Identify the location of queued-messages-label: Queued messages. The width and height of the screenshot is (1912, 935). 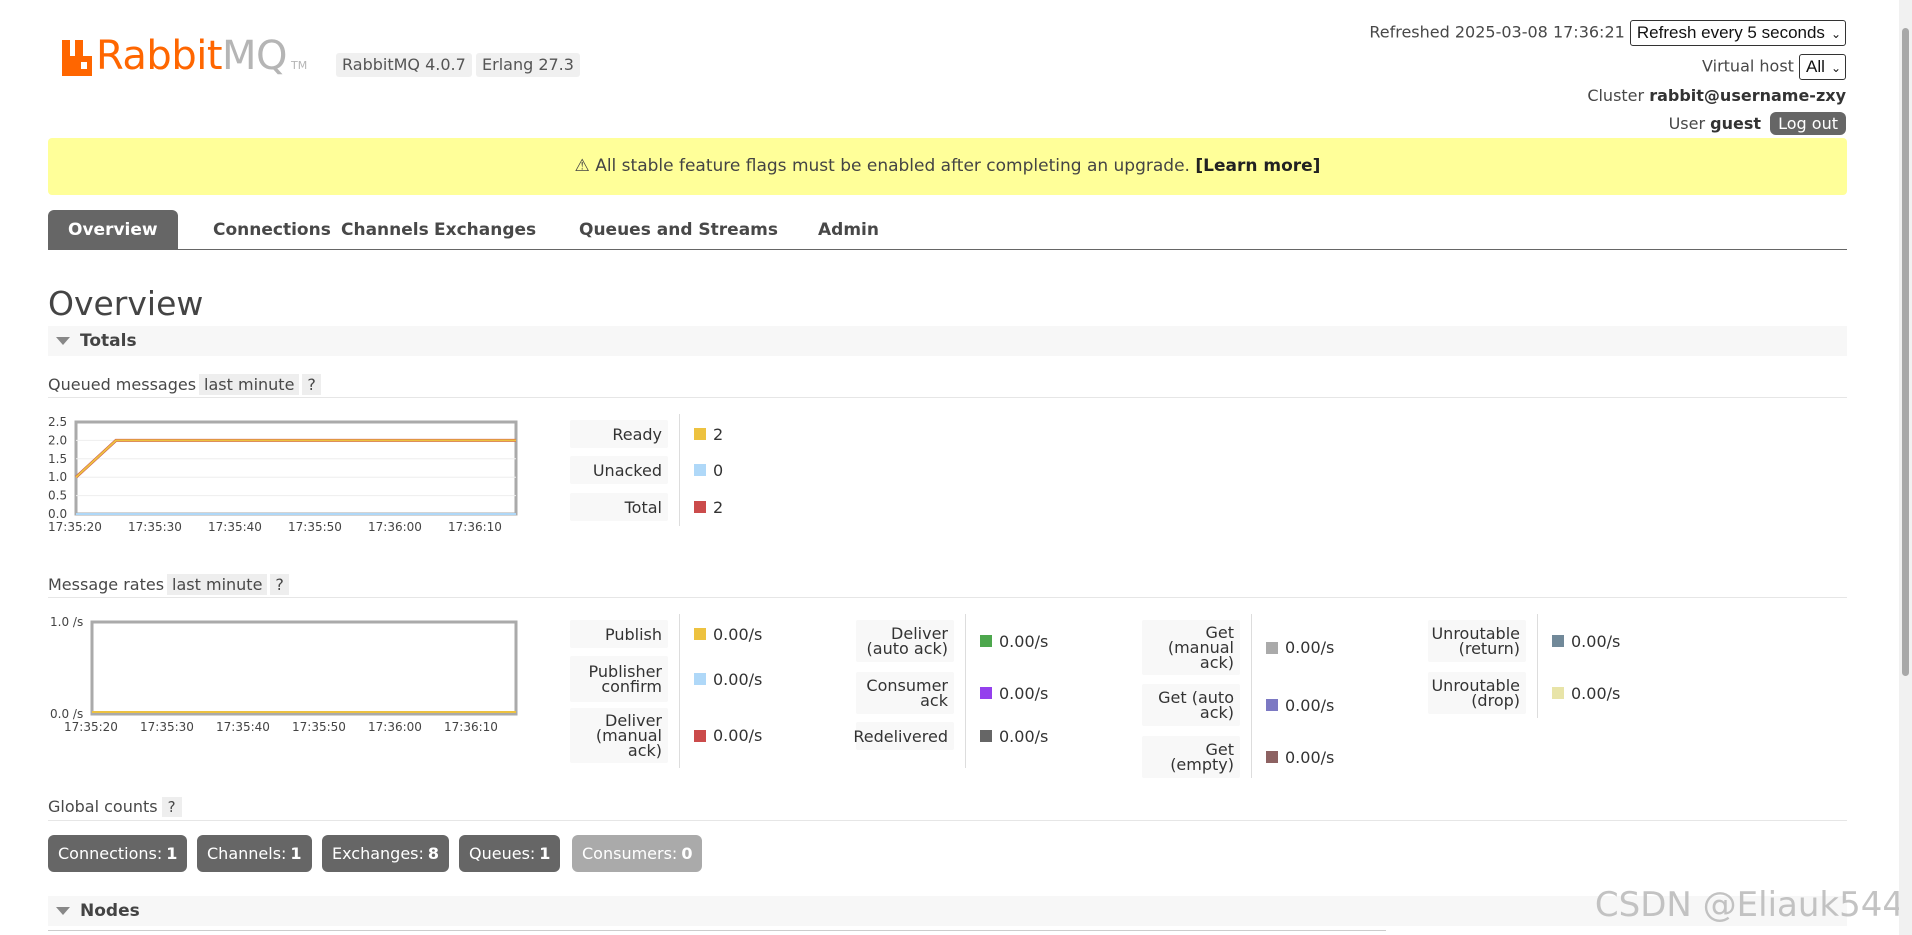
(122, 384).